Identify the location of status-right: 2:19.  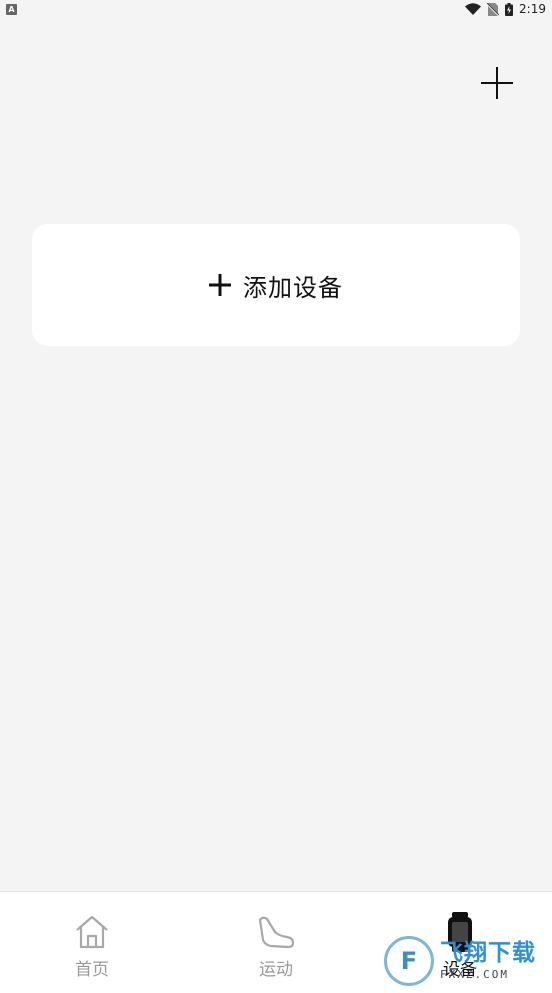
(505, 9).